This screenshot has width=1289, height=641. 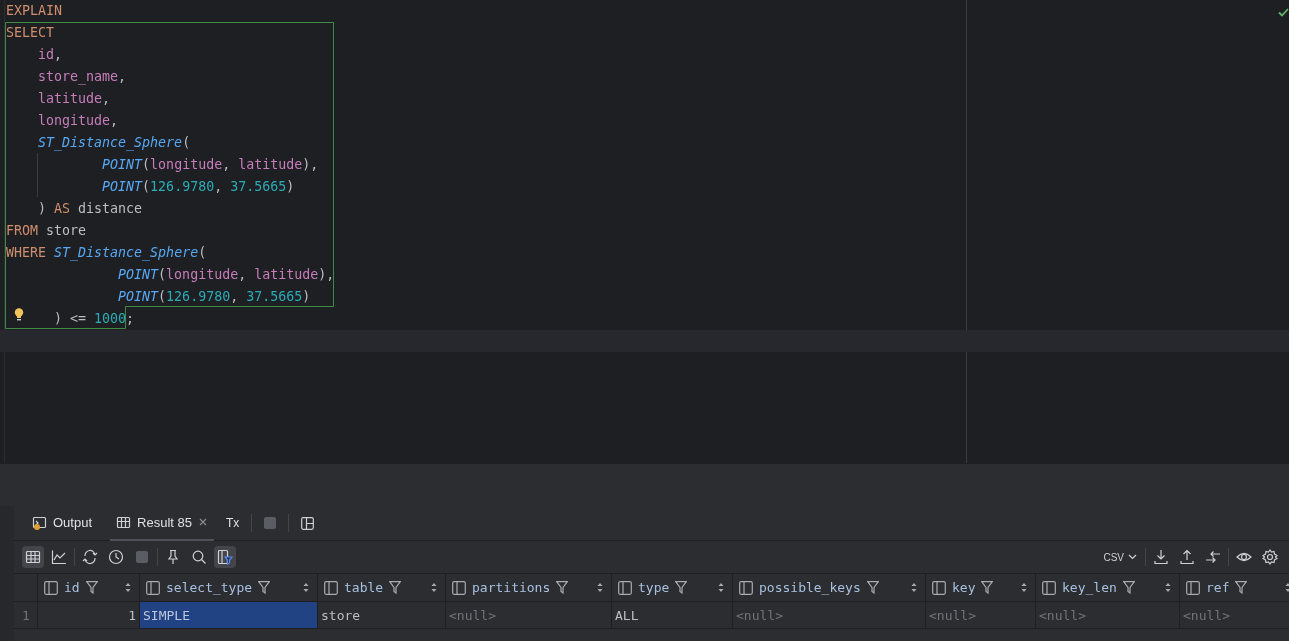 I want to click on code-token: 1000, so click(x=110, y=318).